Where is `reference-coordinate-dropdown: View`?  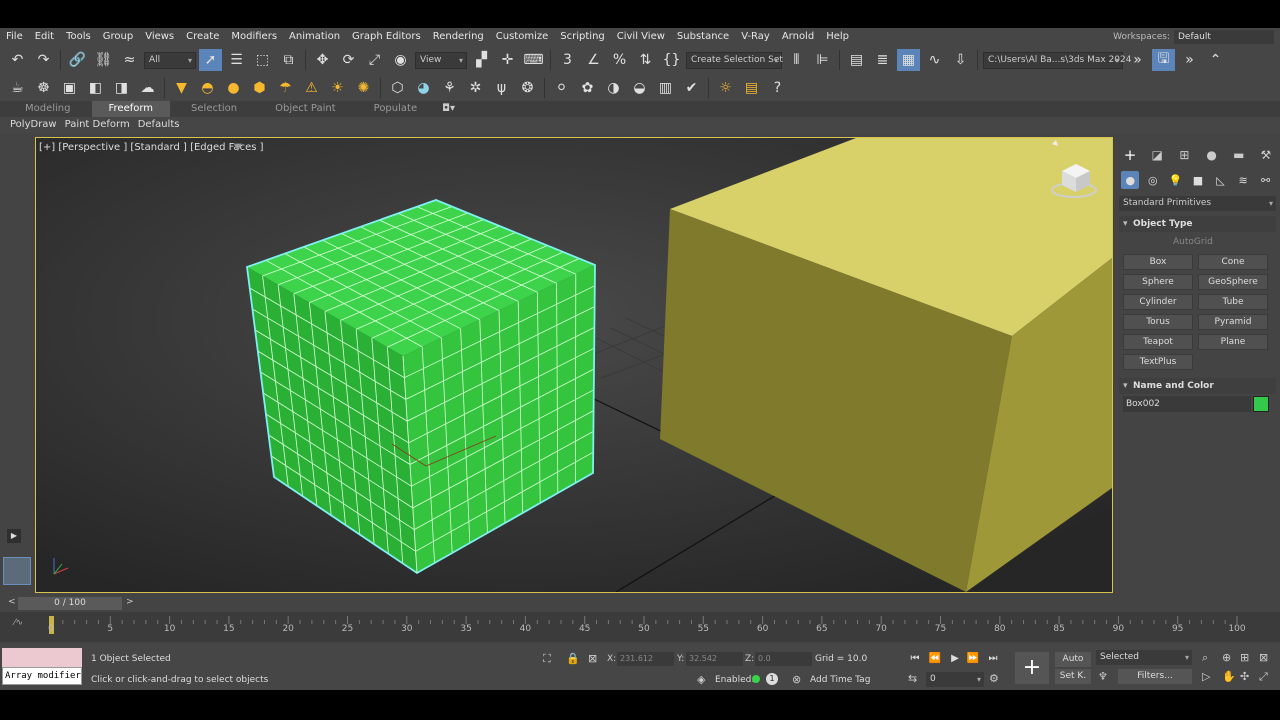
reference-coordinate-dropdown: View is located at coordinates (441, 60).